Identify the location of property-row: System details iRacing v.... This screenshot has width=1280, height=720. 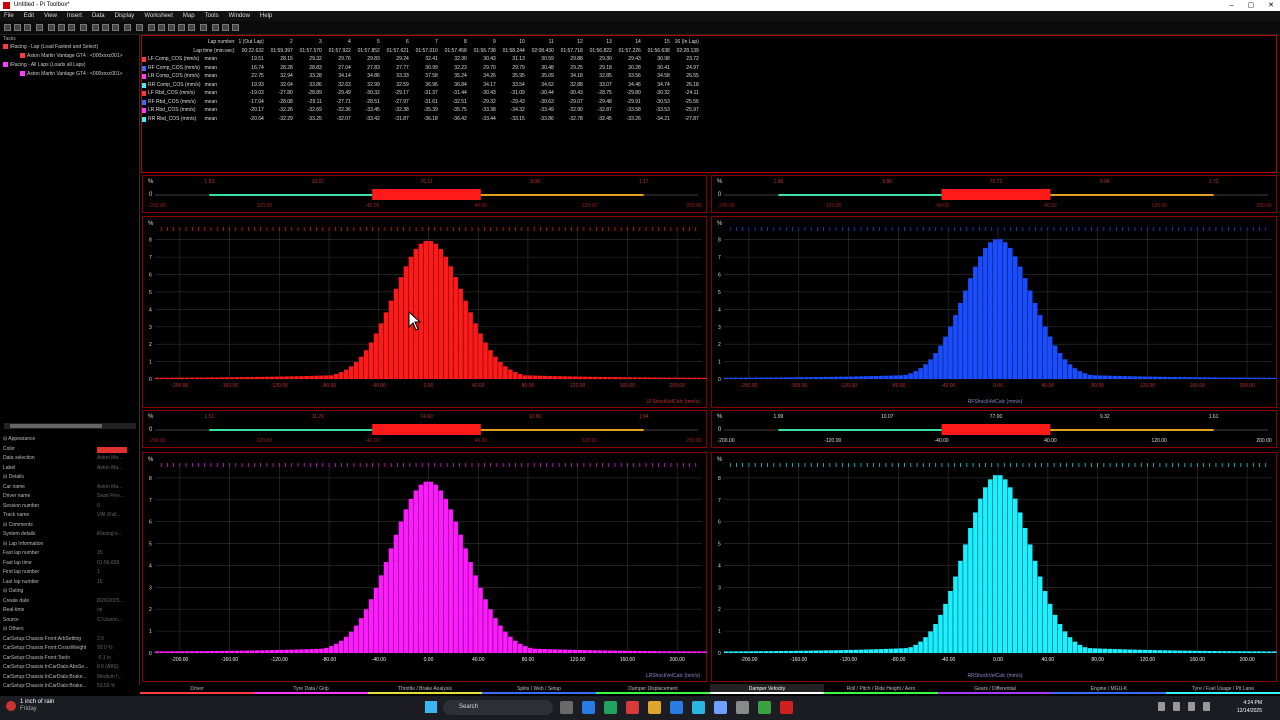
(70, 535).